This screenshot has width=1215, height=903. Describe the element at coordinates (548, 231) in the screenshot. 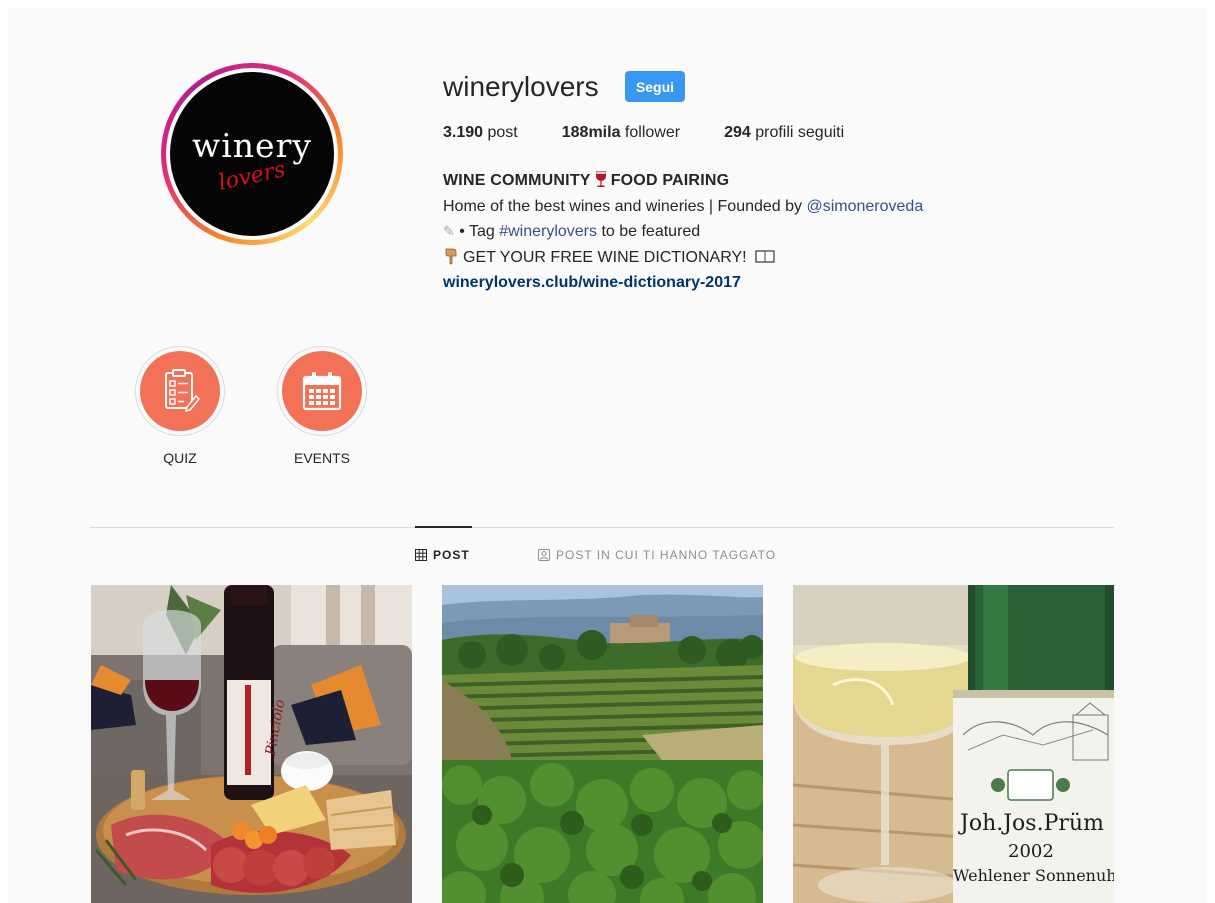

I see `hashtag-link: #winerylovers` at that location.